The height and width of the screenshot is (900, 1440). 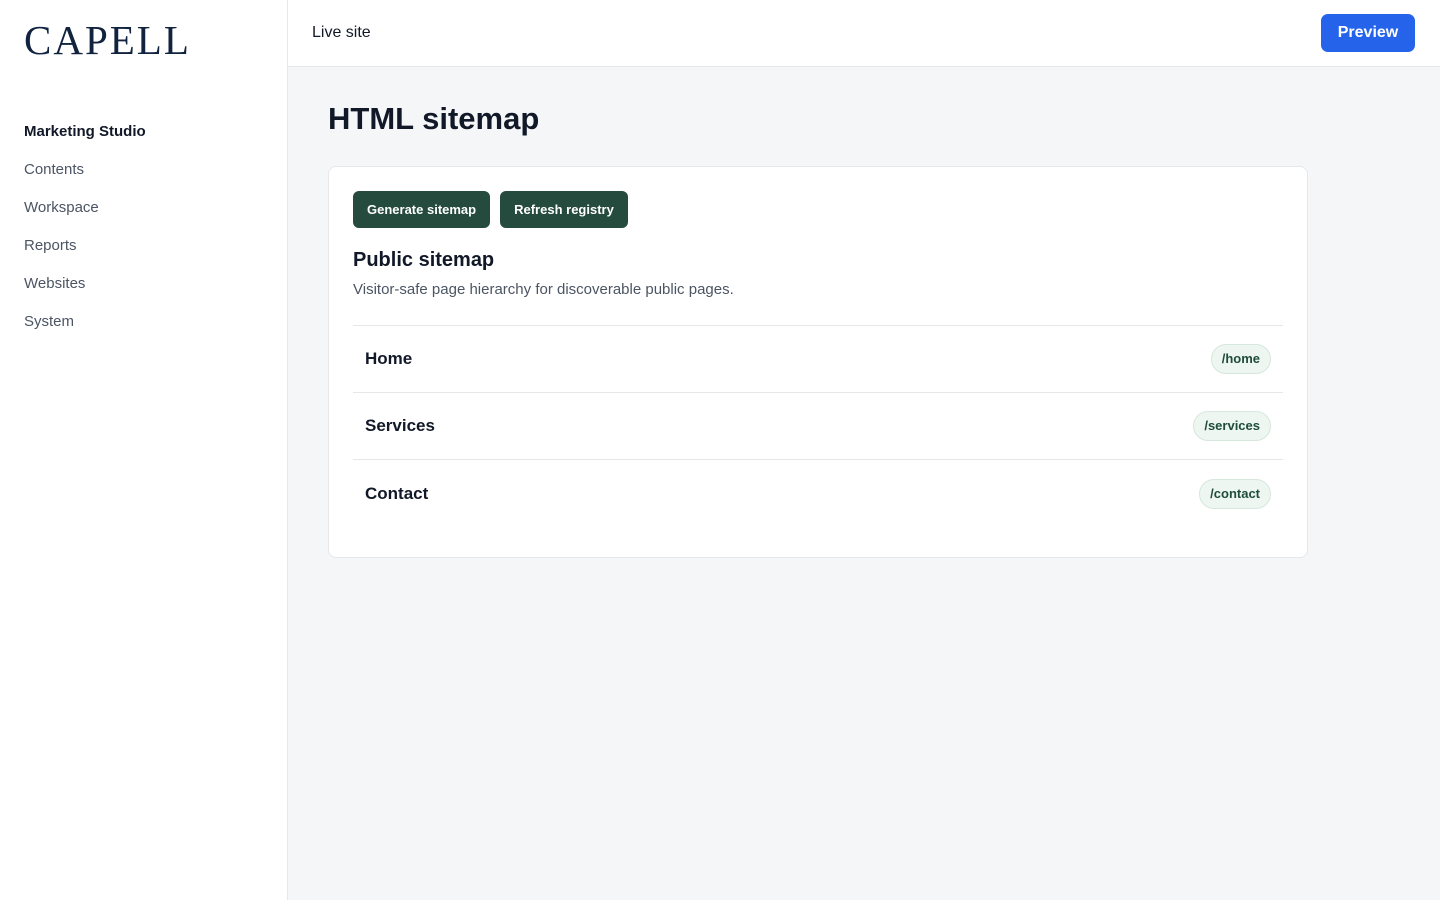 What do you see at coordinates (1240, 359) in the screenshot?
I see `path-badge: /home` at bounding box center [1240, 359].